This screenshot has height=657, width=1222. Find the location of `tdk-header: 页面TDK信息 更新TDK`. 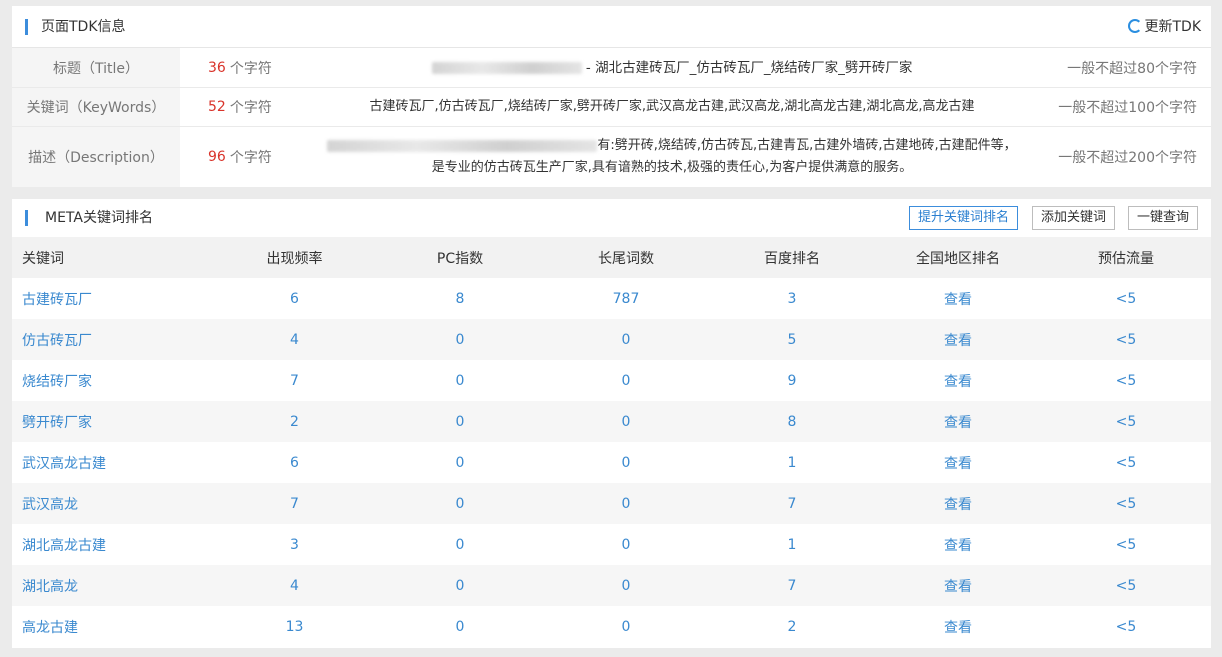

tdk-header: 页面TDK信息 更新TDK is located at coordinates (611, 27).